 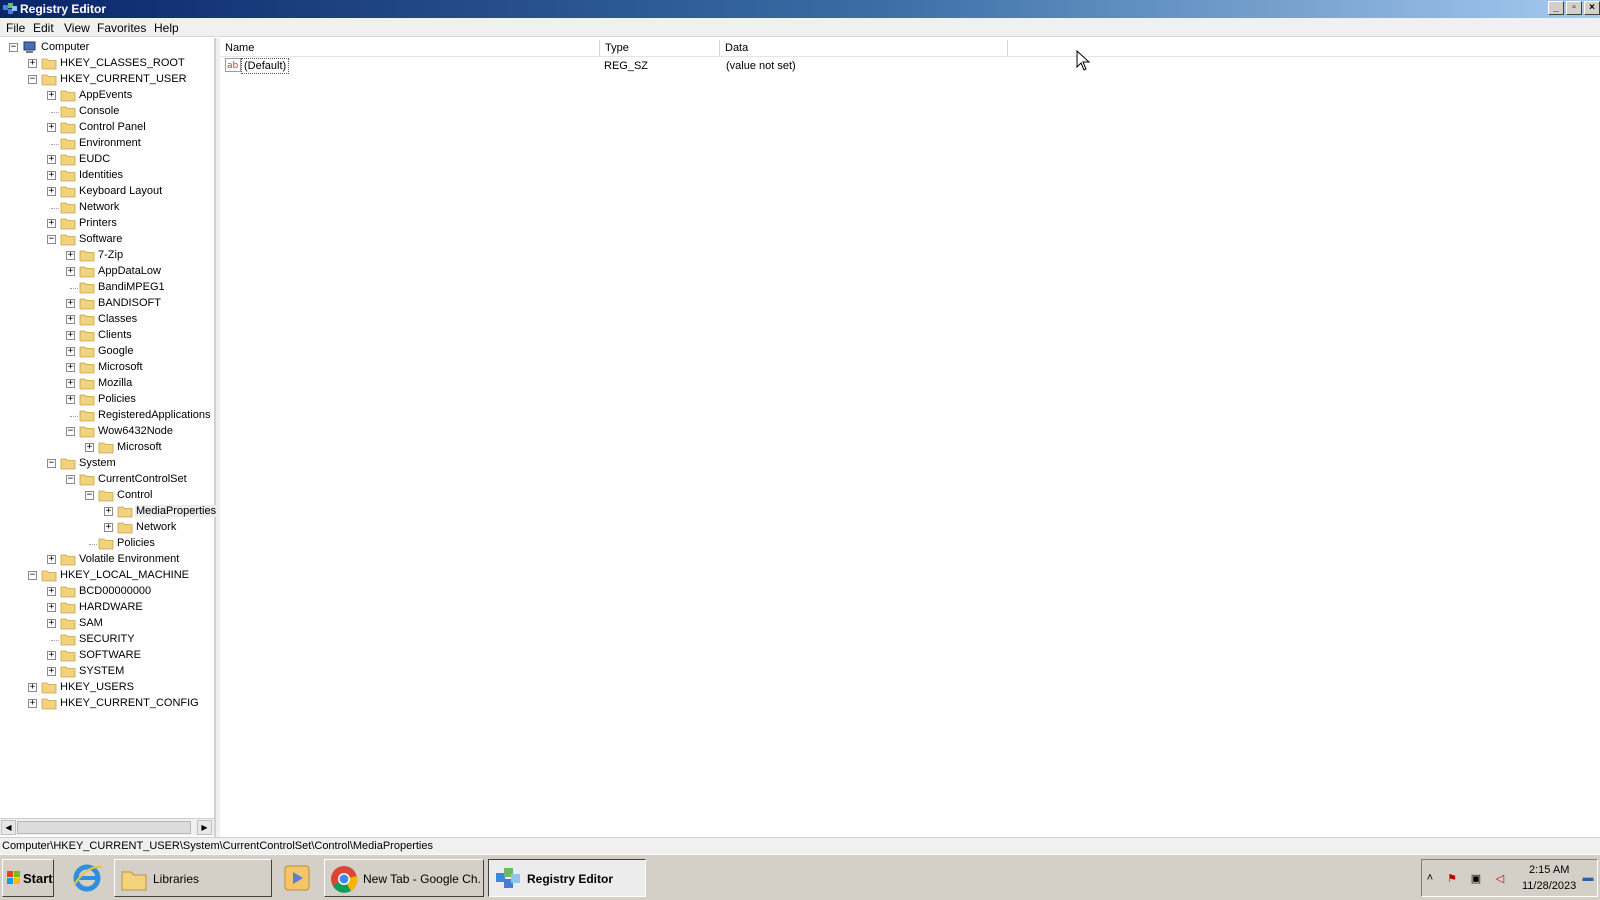 I want to click on tree-horizontal-scrollbar: ◀ ▶, so click(x=107, y=826).